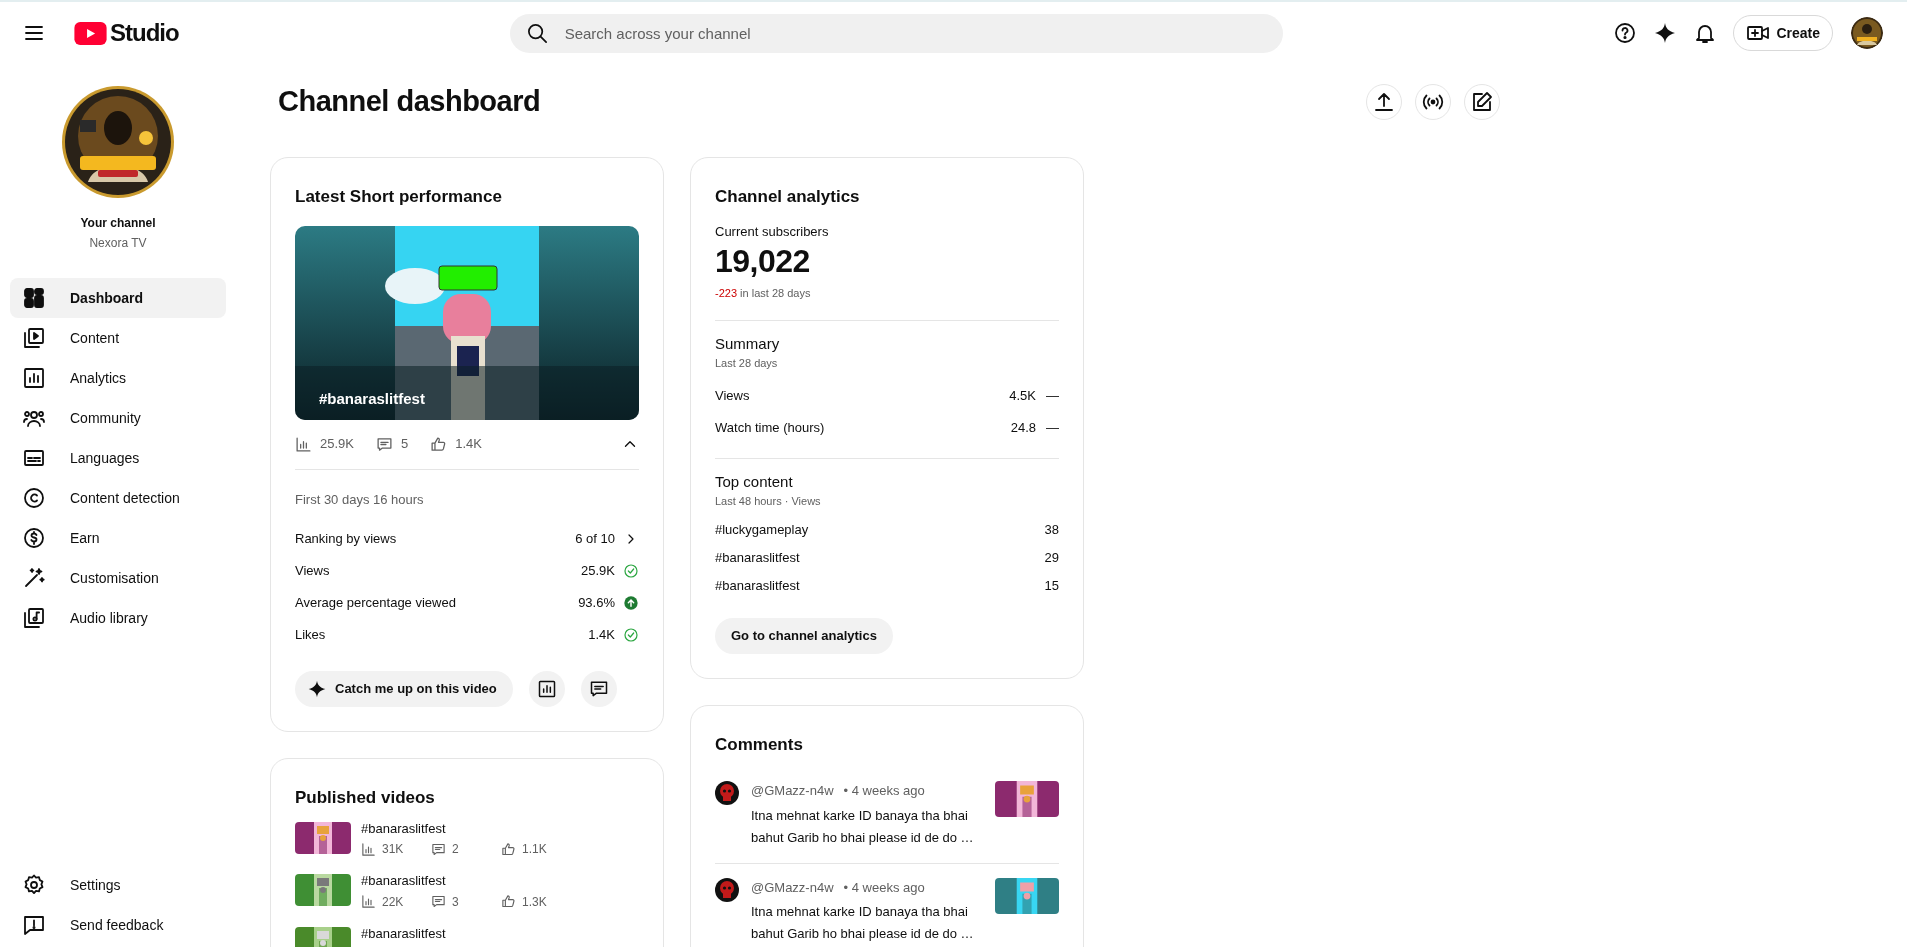  Describe the element at coordinates (1022, 395) in the screenshot. I see `metric-value: 4.5K` at that location.